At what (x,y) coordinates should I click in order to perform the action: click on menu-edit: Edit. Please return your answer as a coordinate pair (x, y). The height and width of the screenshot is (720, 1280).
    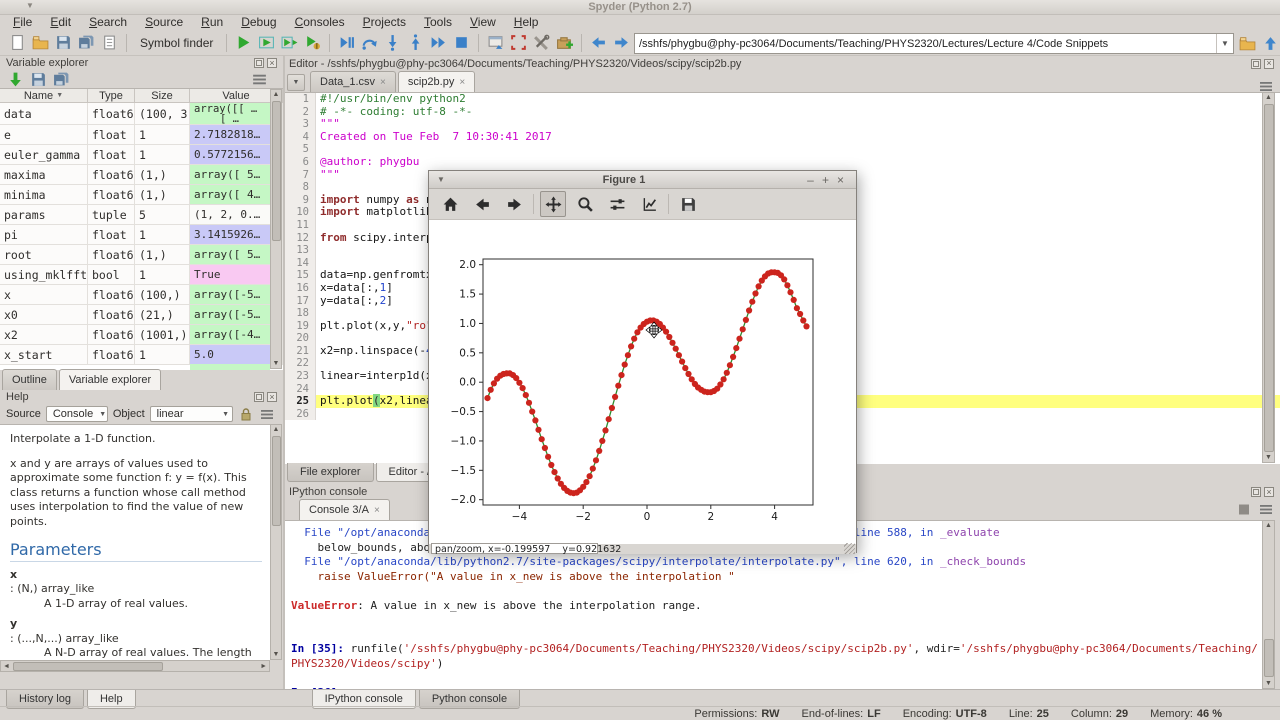
    Looking at the image, I should click on (60, 22).